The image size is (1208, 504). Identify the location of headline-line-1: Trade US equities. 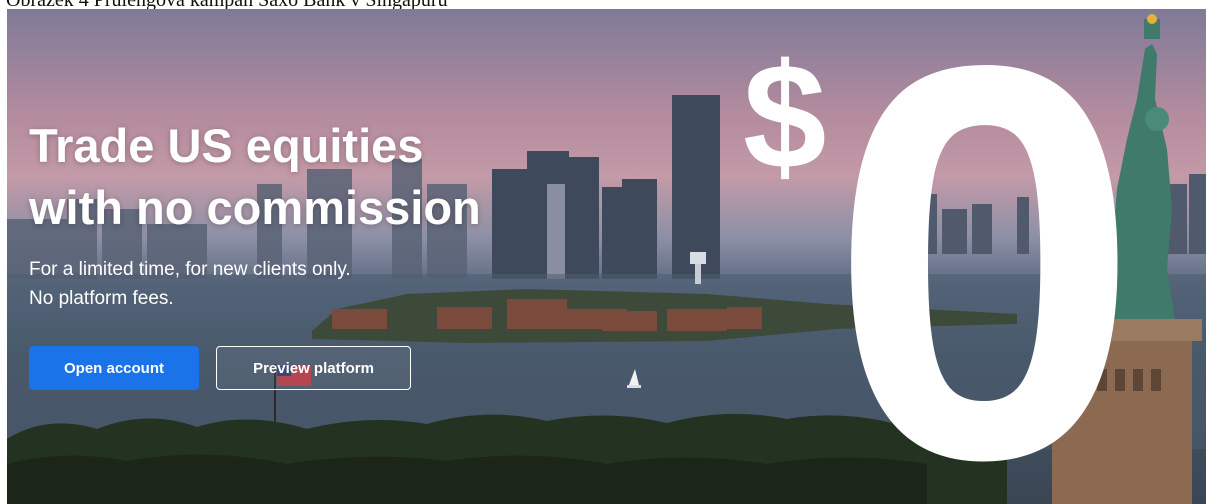
(226, 145).